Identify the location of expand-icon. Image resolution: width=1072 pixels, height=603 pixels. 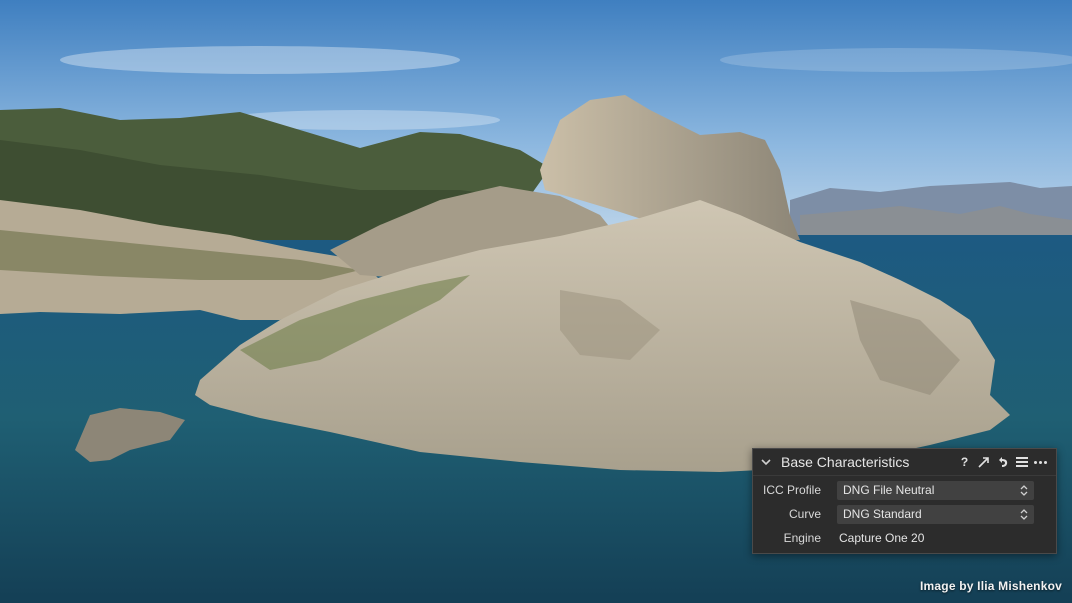
(983, 462).